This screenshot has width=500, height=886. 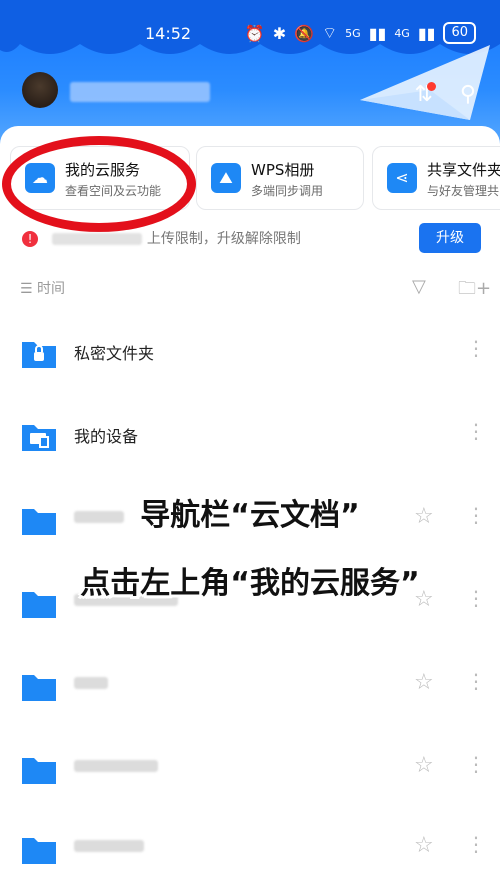 I want to click on album-icon: ⛰, so click(x=226, y=178).